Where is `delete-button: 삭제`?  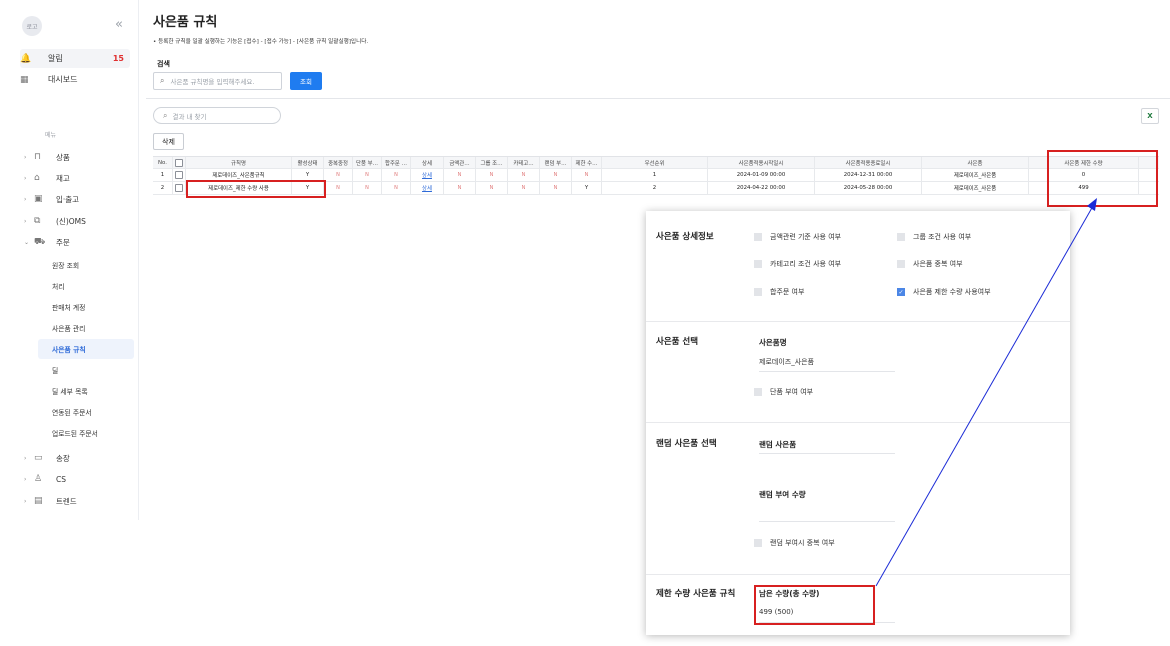 delete-button: 삭제 is located at coordinates (168, 141).